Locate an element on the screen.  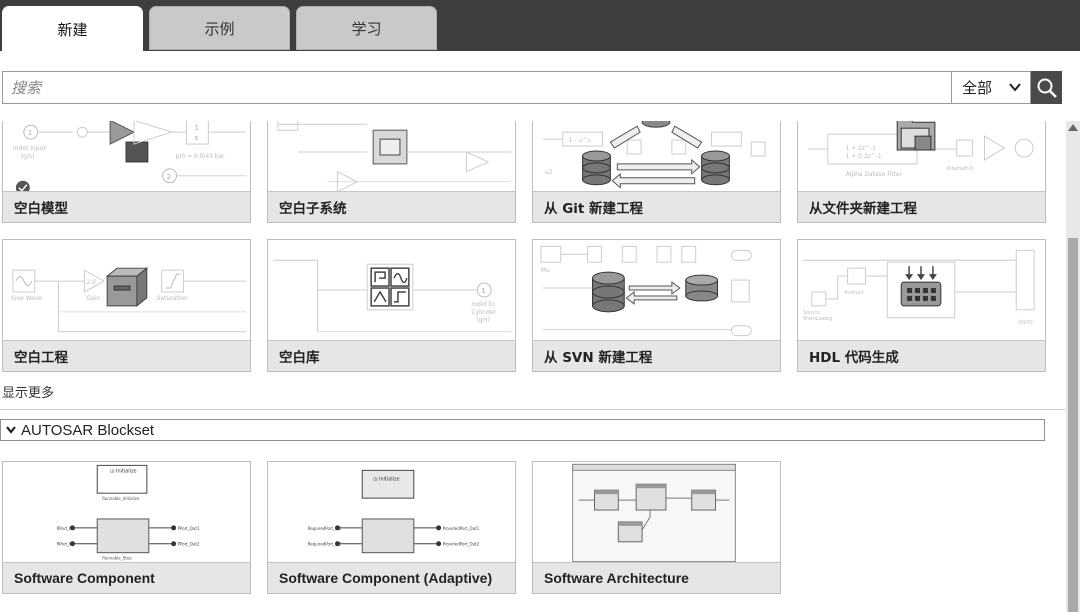
database-right-icon is located at coordinates (715, 168).